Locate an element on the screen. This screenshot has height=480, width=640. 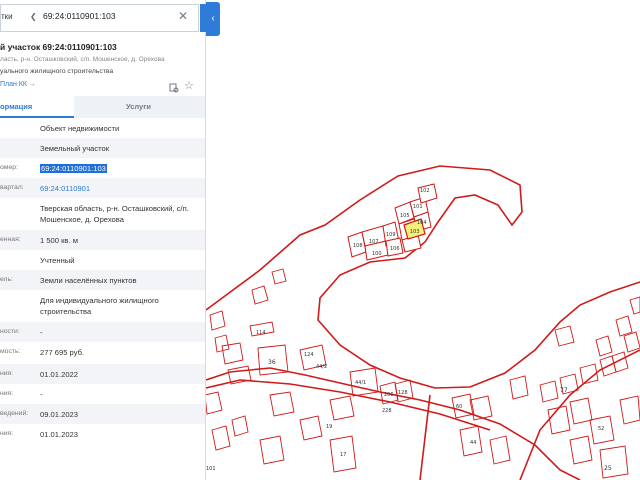
parcel-label: 206 is located at coordinates (389, 395).